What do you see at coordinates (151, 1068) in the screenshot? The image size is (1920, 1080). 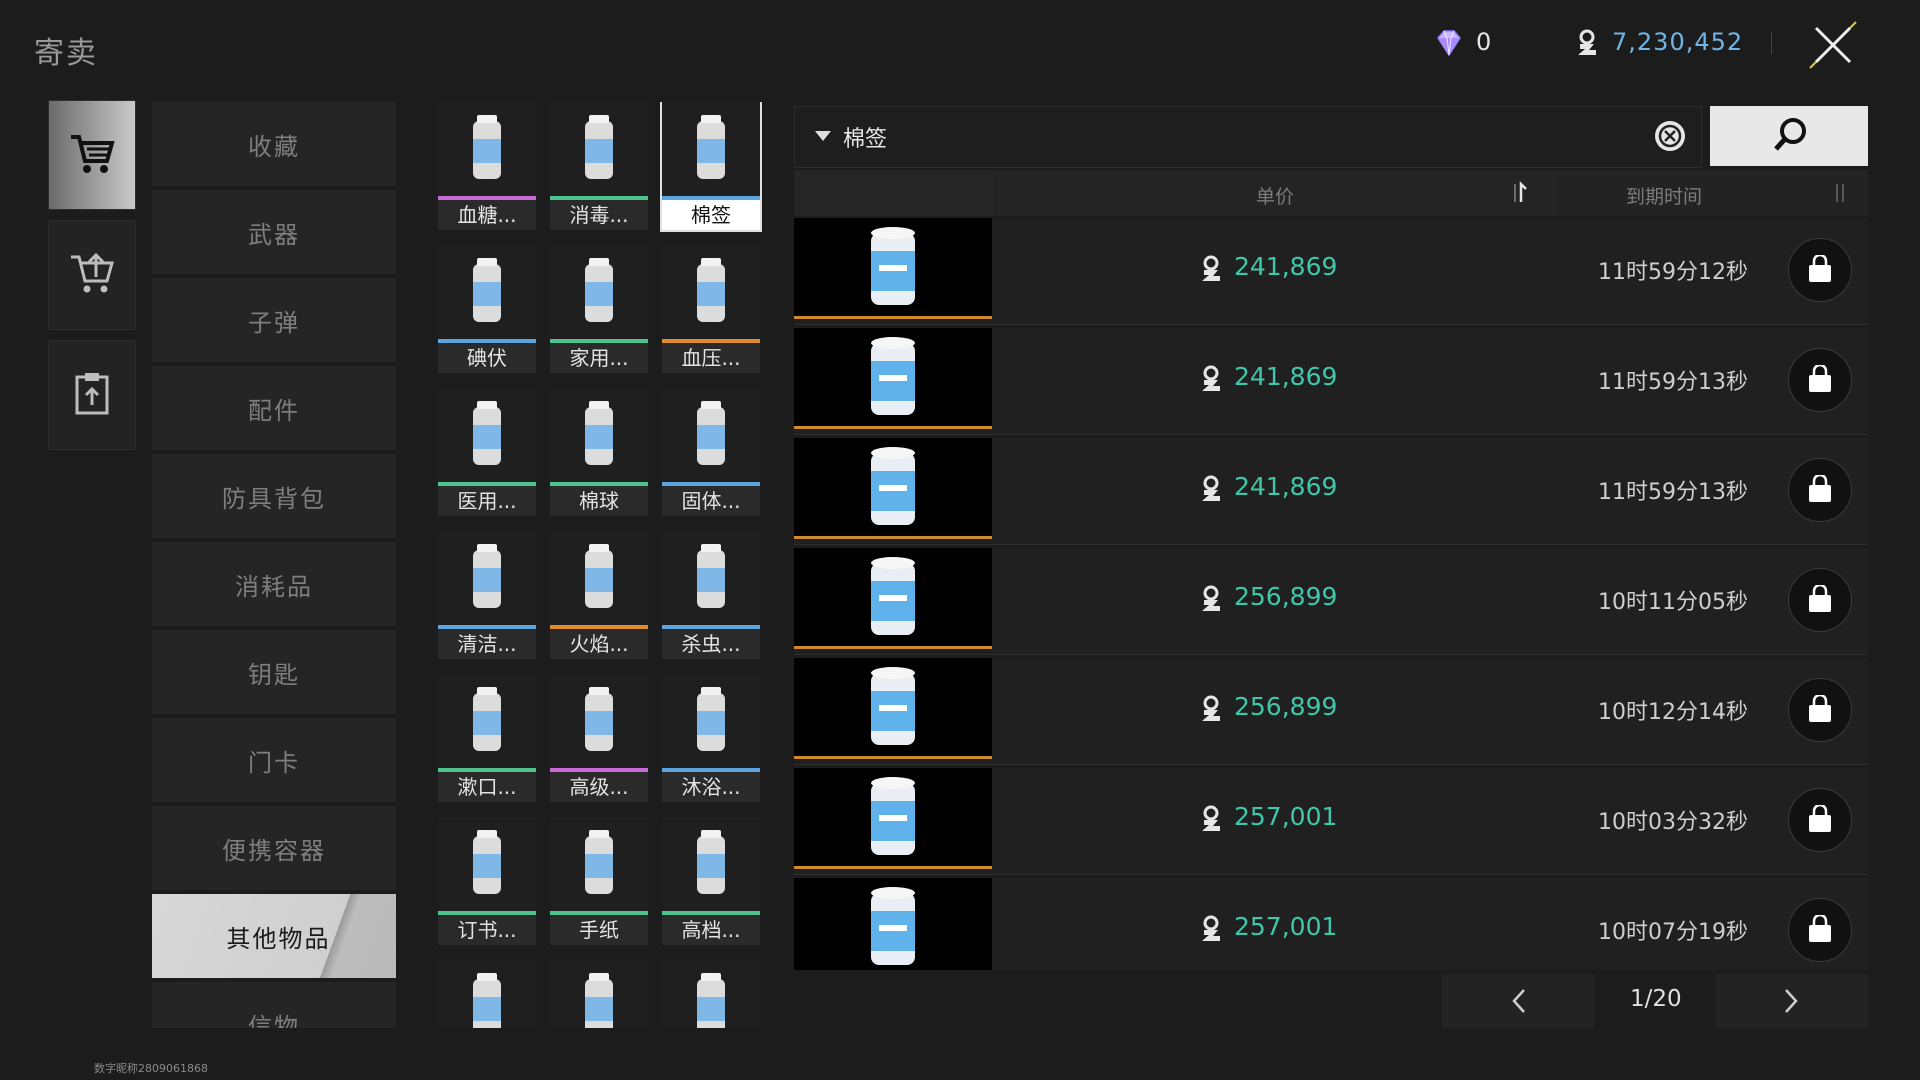 I see `watermark: 数字昵称2809061868` at bounding box center [151, 1068].